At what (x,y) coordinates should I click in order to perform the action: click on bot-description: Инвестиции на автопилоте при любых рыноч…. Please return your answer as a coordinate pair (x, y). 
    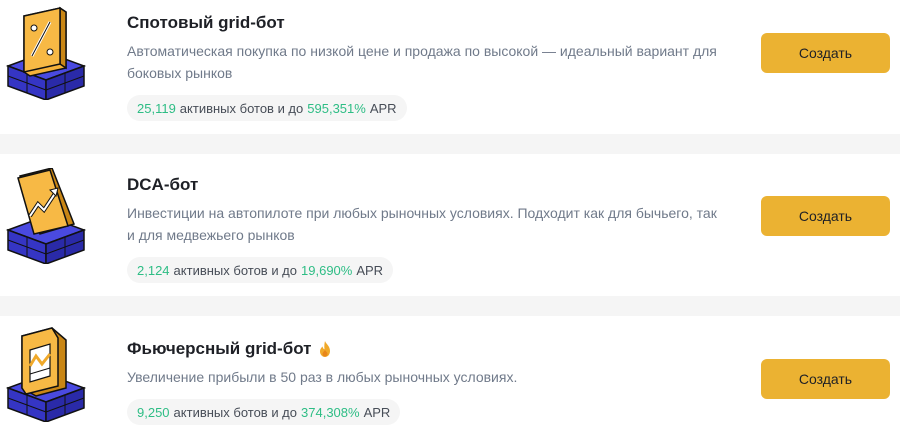
    Looking at the image, I should click on (422, 224).